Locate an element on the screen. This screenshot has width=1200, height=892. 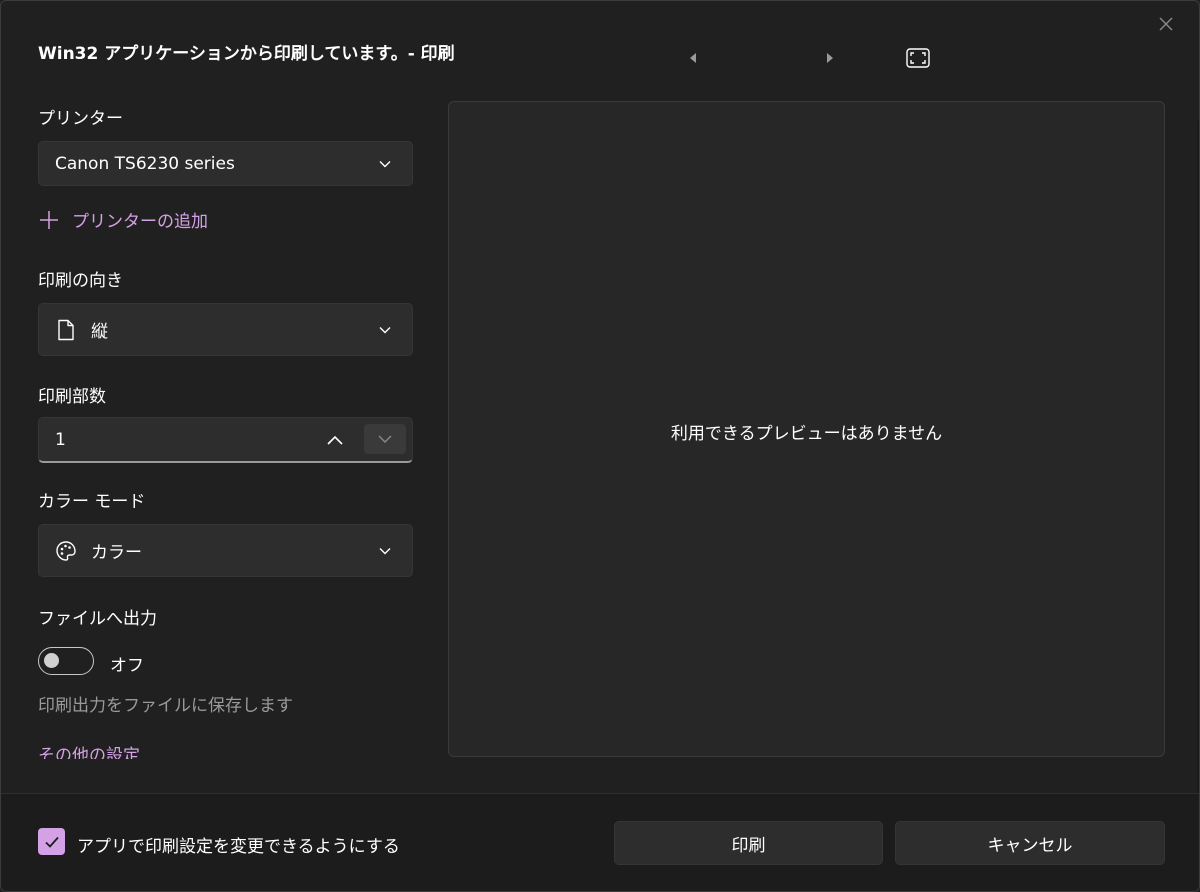
next-page-button is located at coordinates (829, 58).